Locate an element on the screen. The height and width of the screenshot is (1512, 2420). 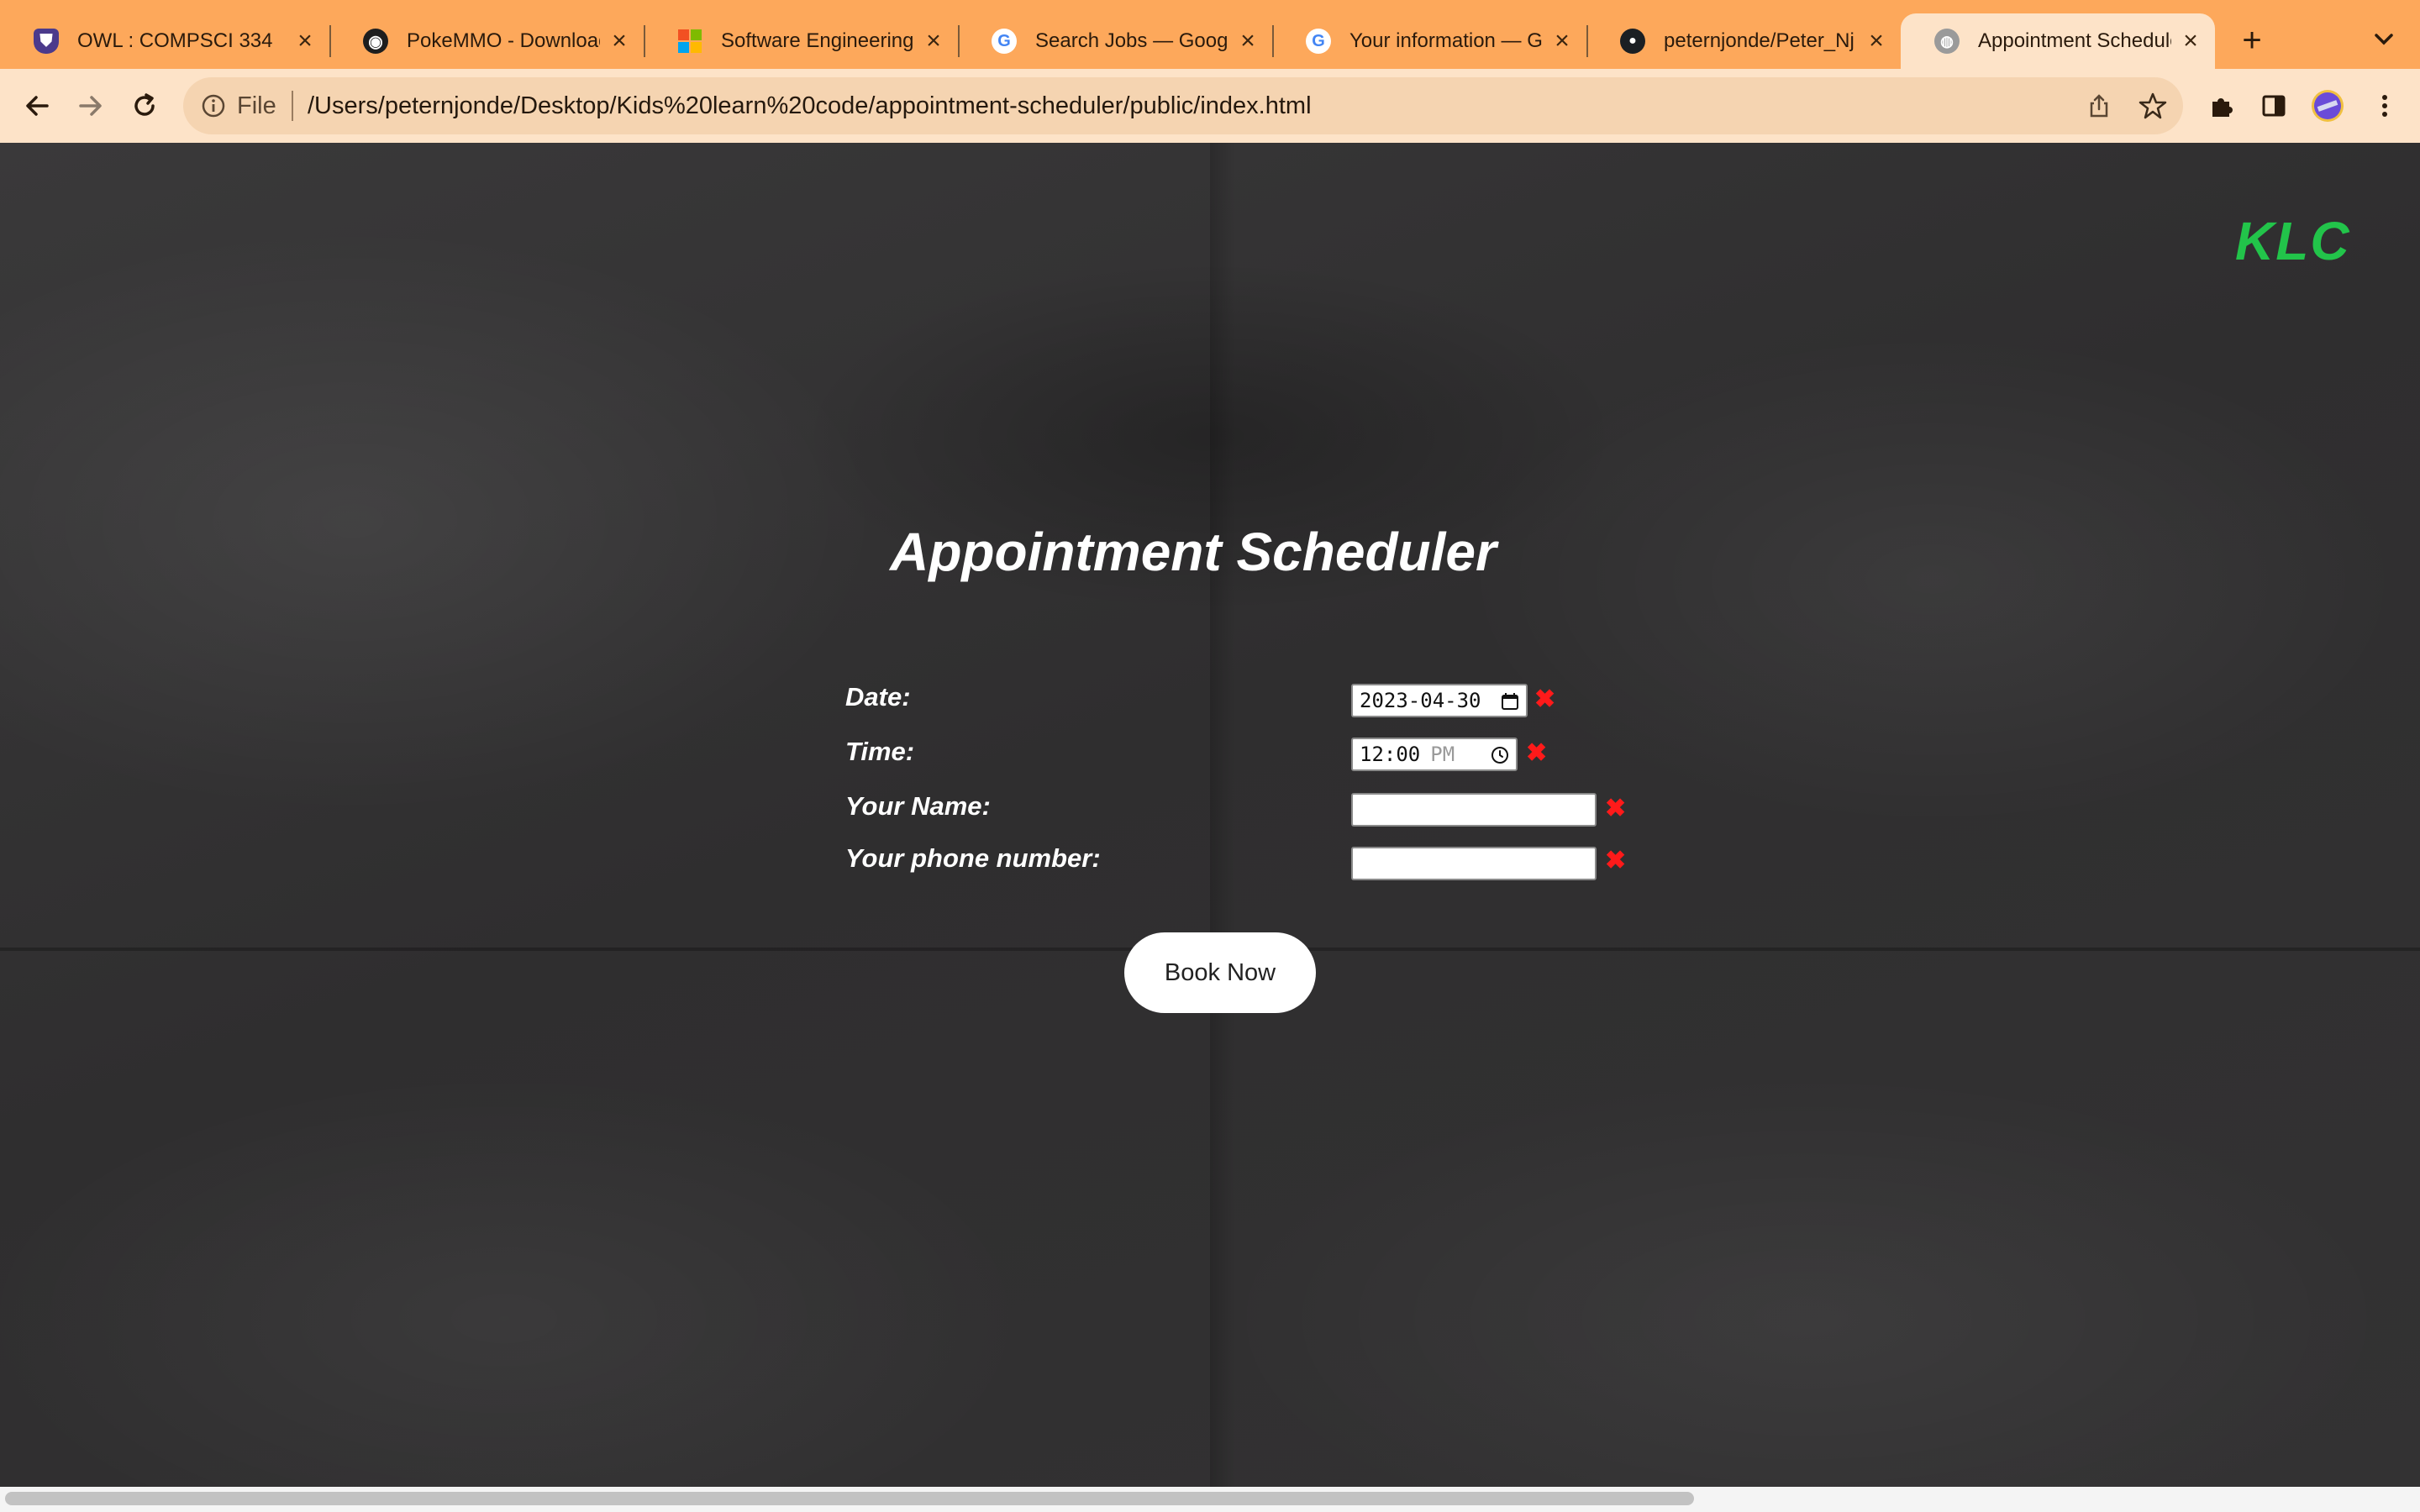
forward-arrow-icon is located at coordinates (90, 106).